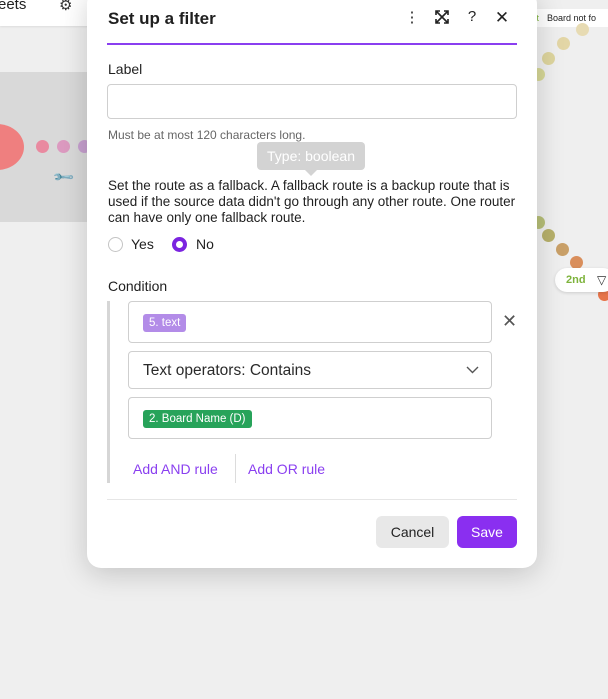 The height and width of the screenshot is (699, 608). Describe the element at coordinates (125, 69) in the screenshot. I see `label-field-label: Label` at that location.